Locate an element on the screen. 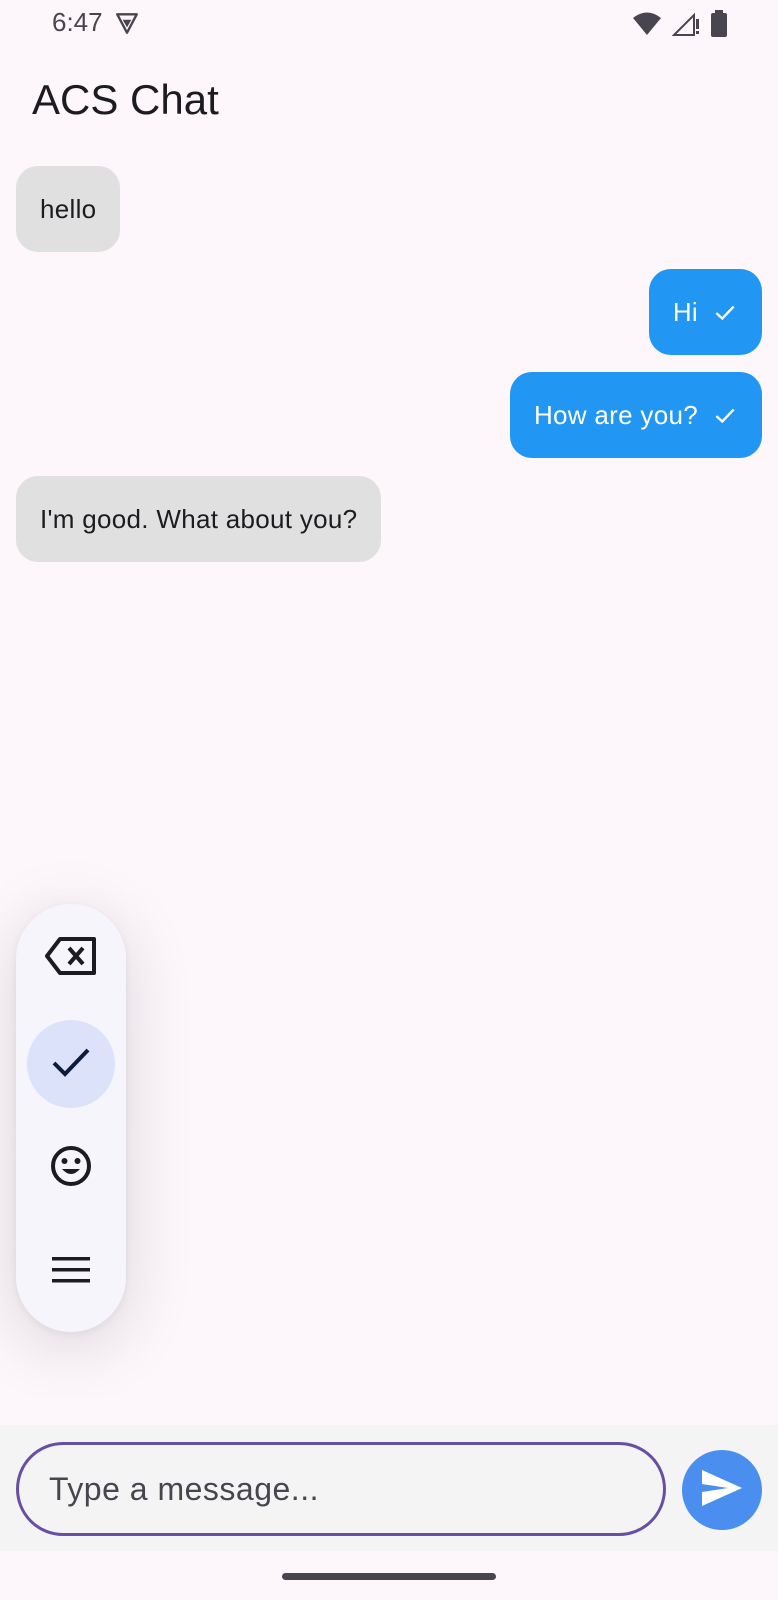 This screenshot has width=778, height=1600. check-button is located at coordinates (71, 1064).